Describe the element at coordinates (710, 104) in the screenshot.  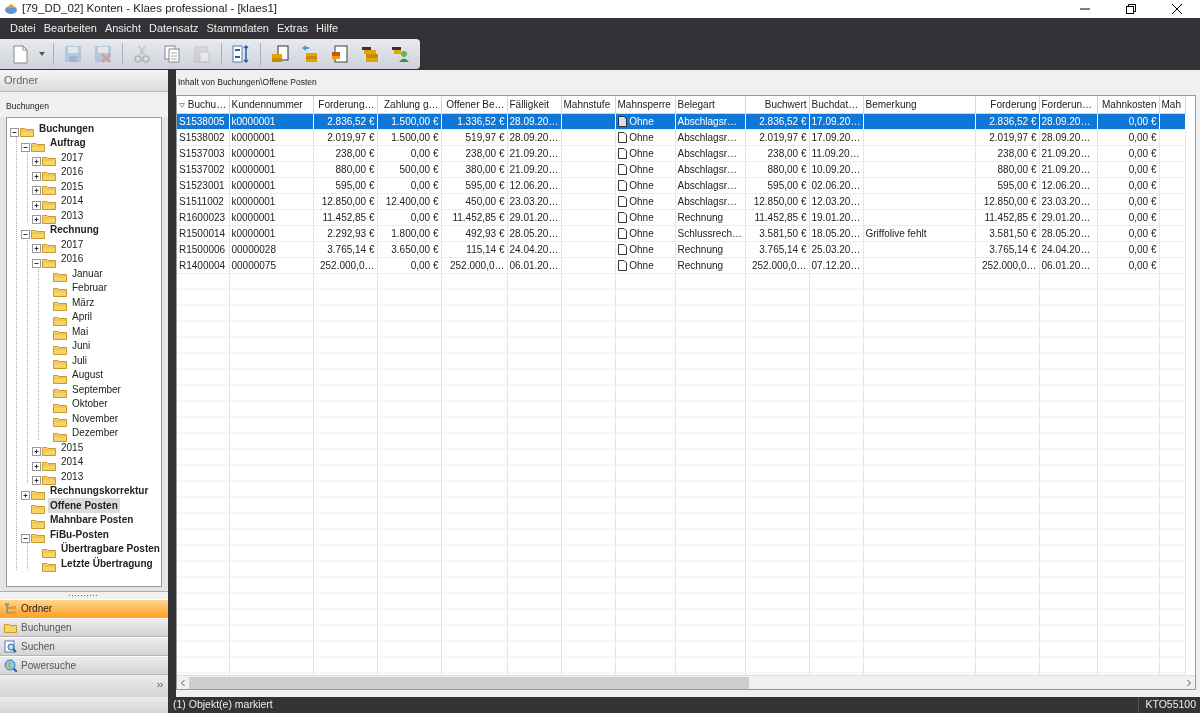
I see `column-header: Belegart` at that location.